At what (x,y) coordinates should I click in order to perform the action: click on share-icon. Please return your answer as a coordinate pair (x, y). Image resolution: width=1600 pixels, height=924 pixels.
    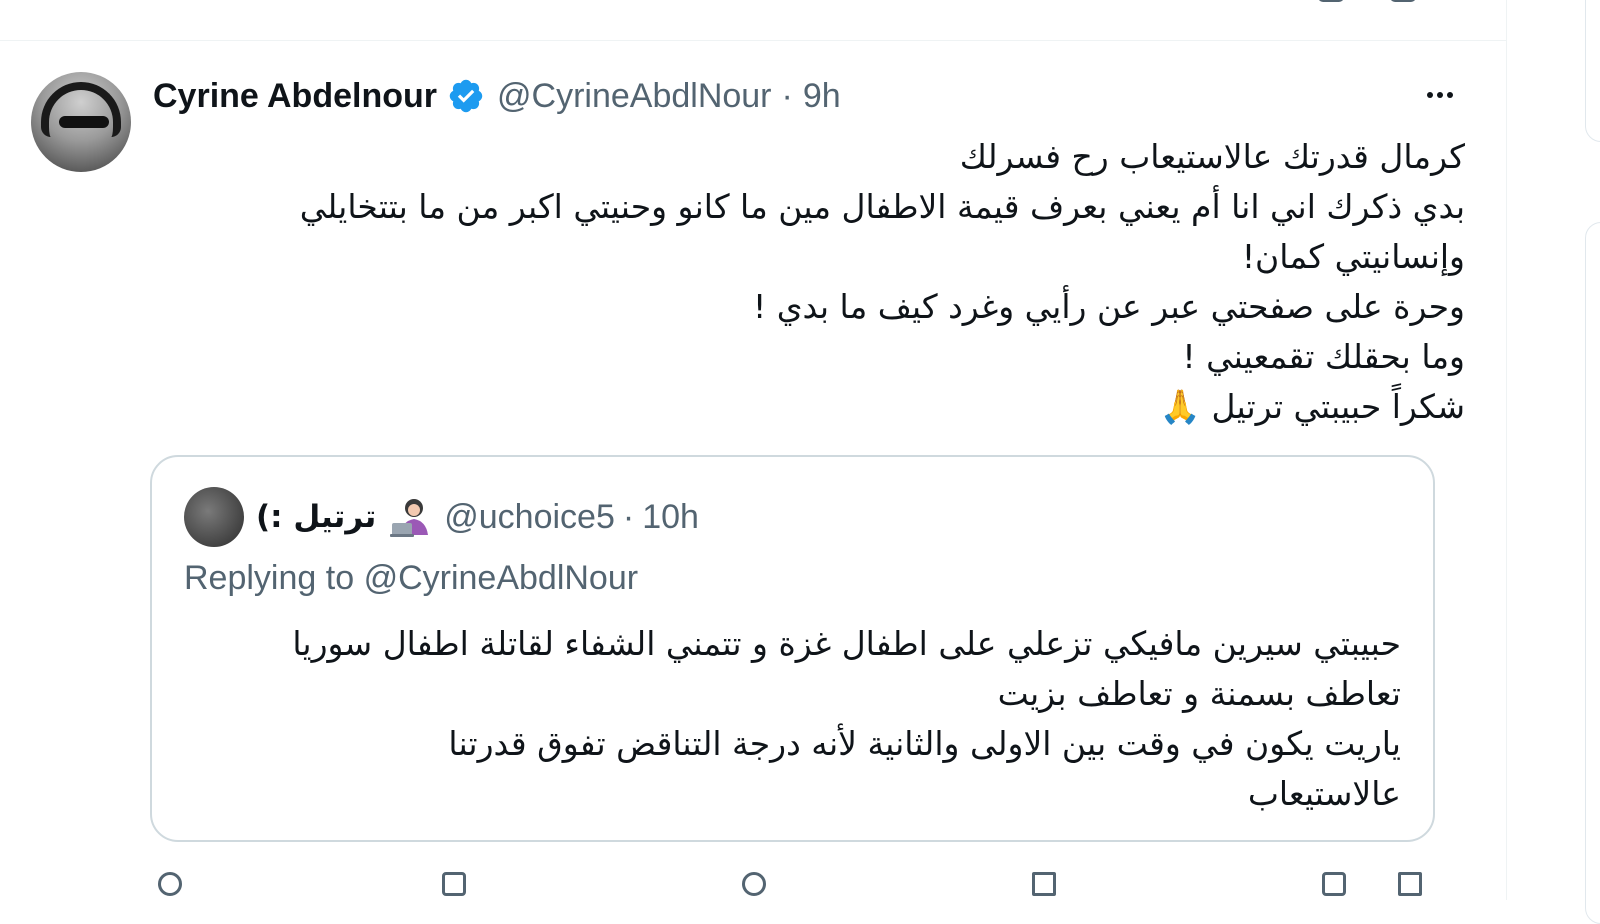
    Looking at the image, I should click on (1410, 884).